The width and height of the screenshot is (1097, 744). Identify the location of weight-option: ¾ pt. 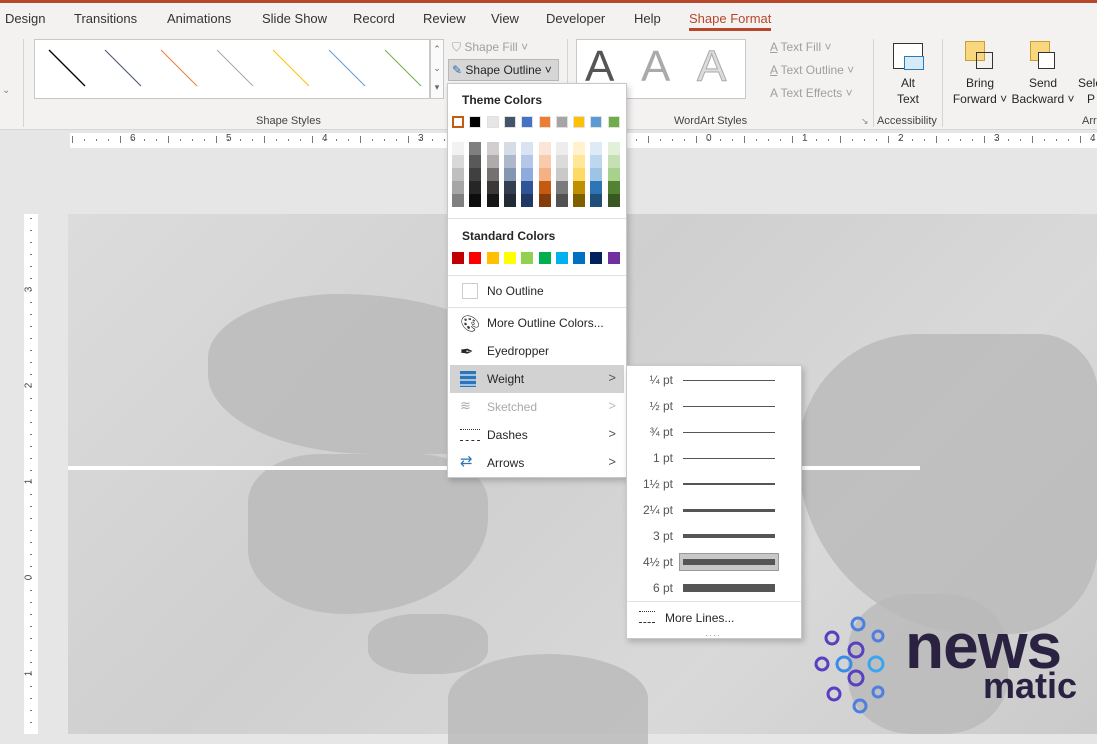
(714, 432).